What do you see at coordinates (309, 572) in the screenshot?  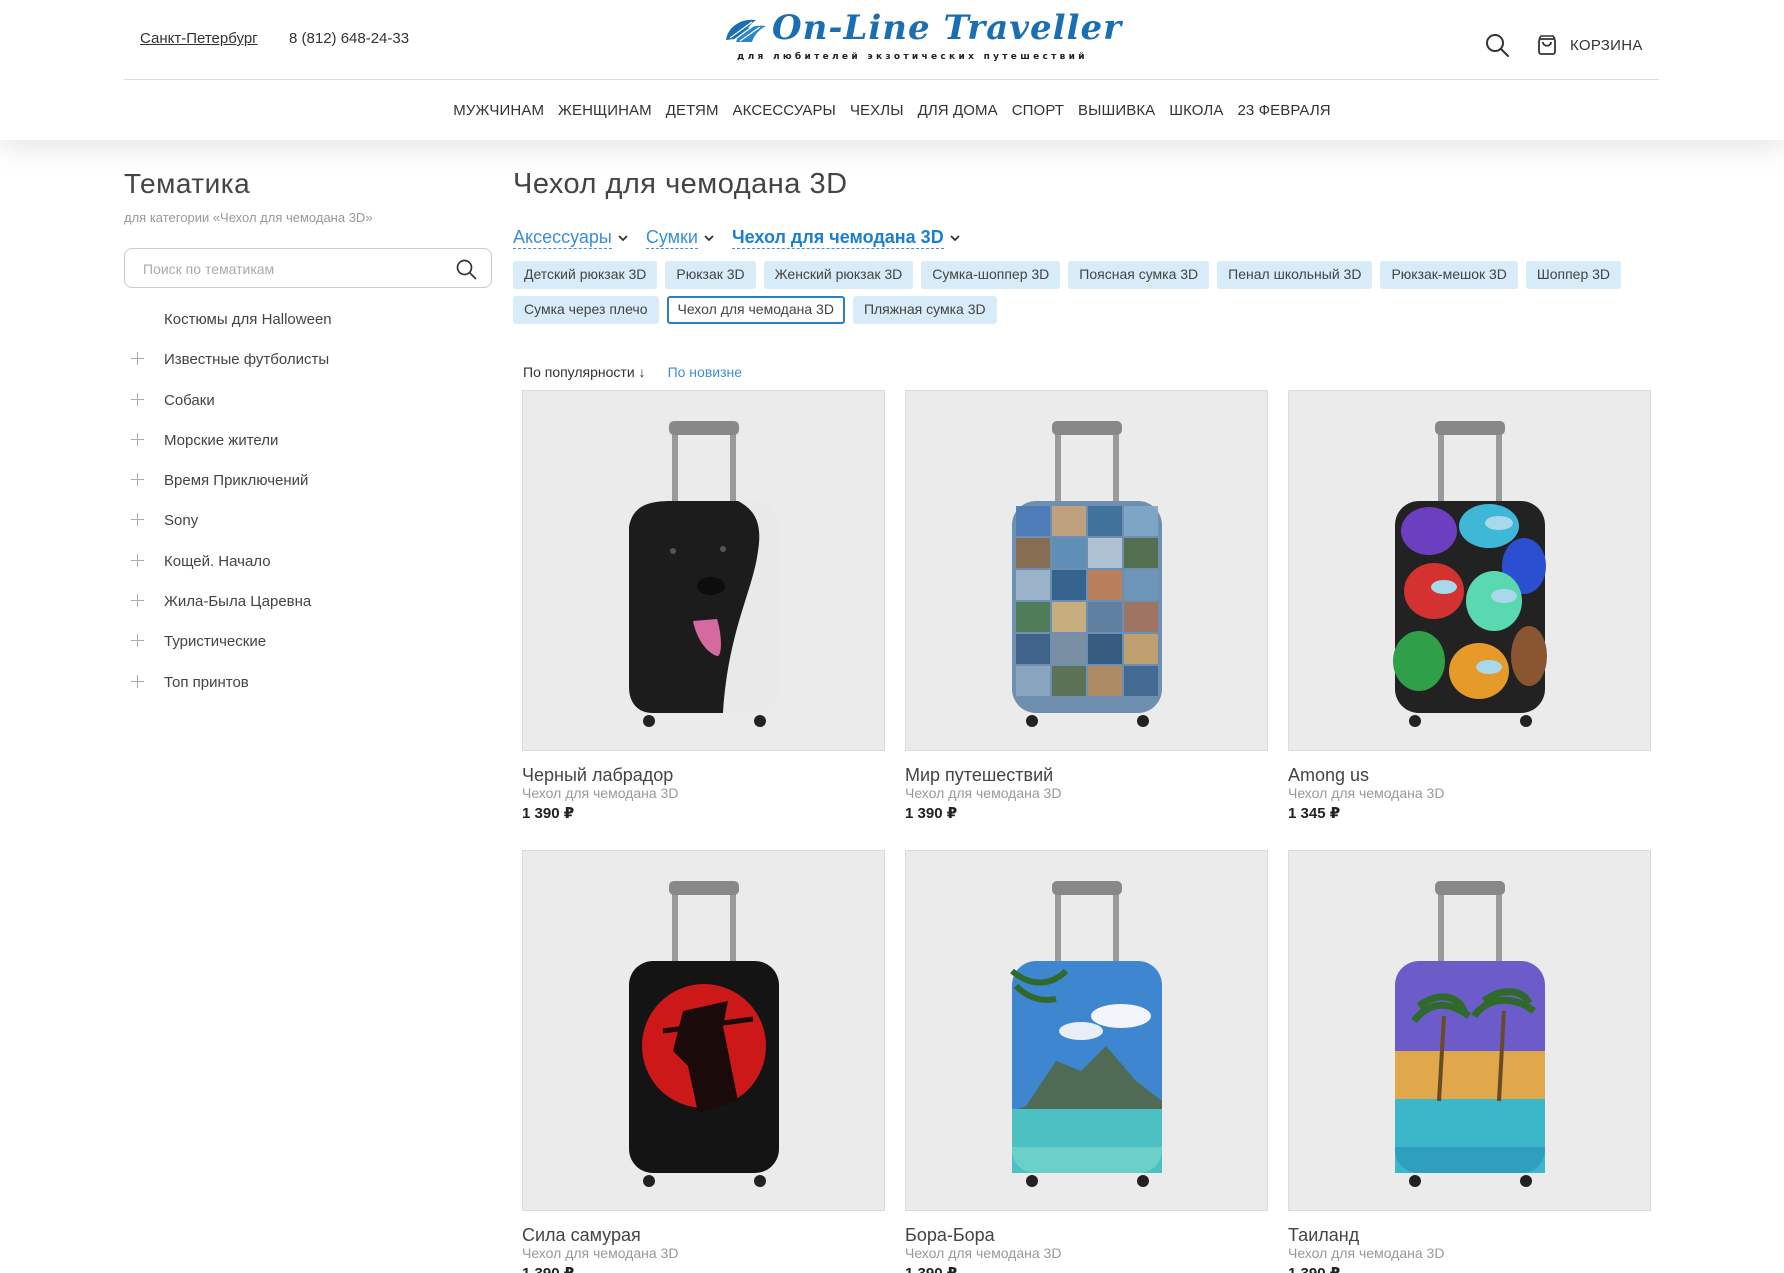 I see `theme-item-koschei: Кощей. Начало` at bounding box center [309, 572].